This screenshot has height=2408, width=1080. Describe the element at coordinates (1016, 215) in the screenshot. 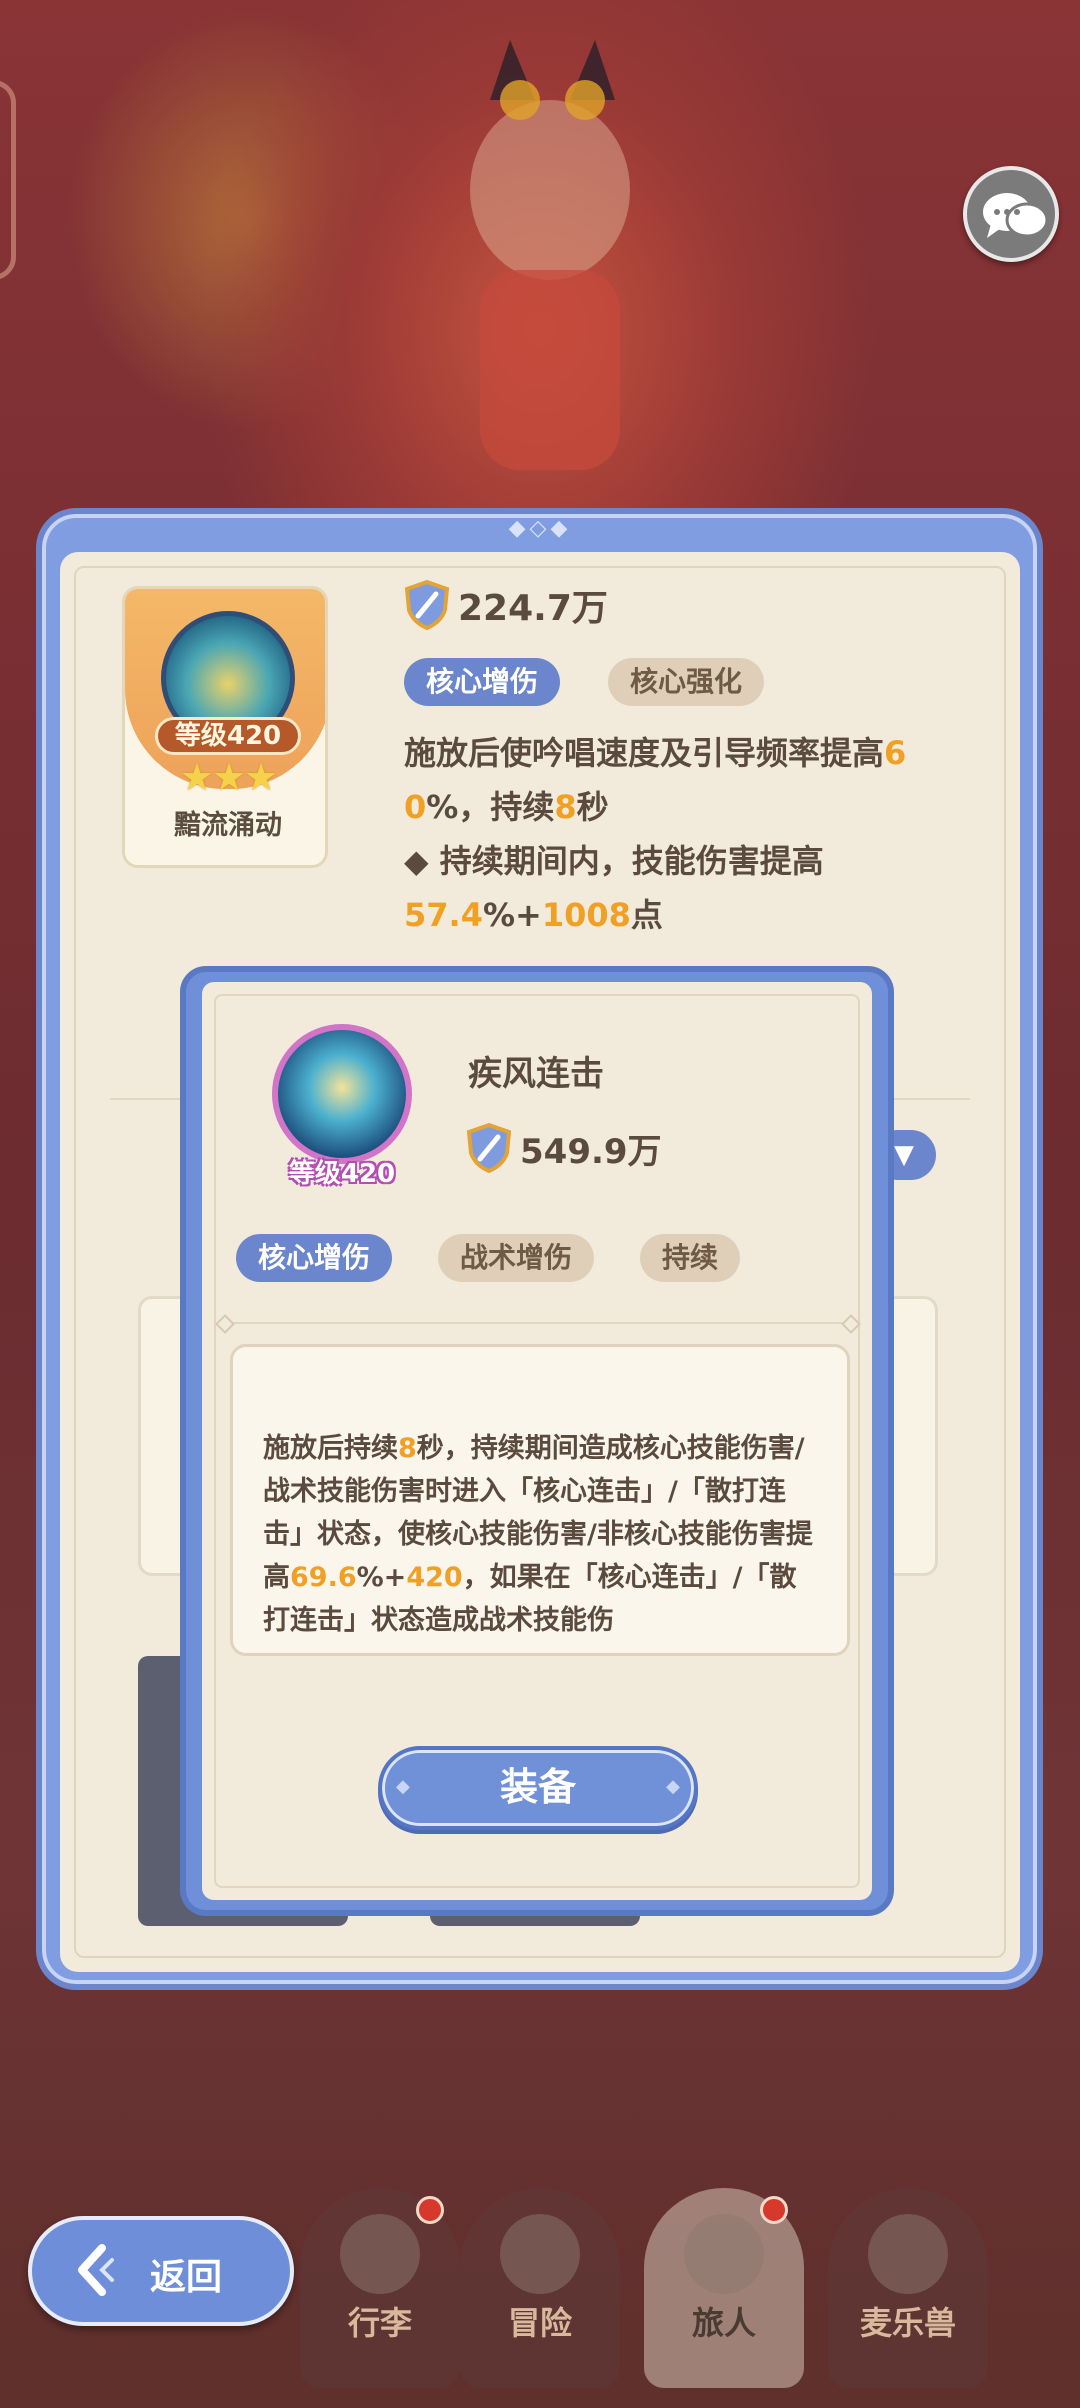

I see `chat-bubbles-icon` at that location.